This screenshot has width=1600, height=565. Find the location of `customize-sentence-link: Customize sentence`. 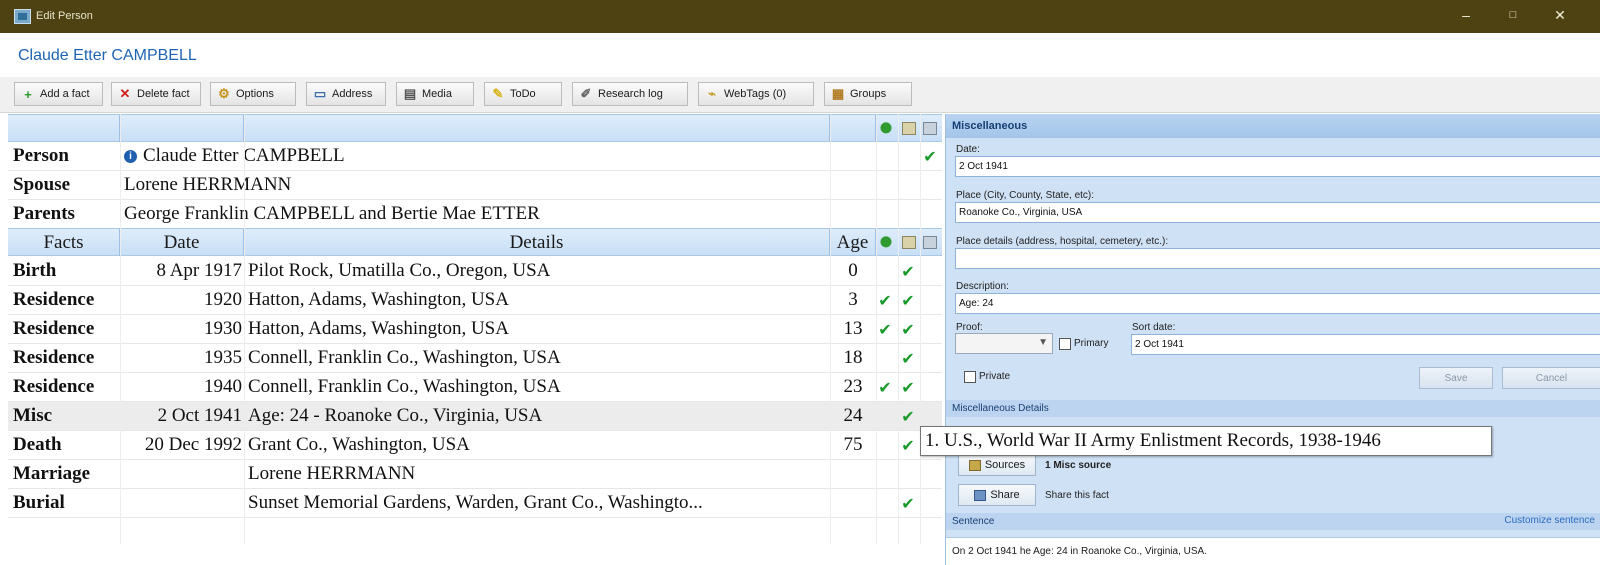

customize-sentence-link: Customize sentence is located at coordinates (1549, 520).